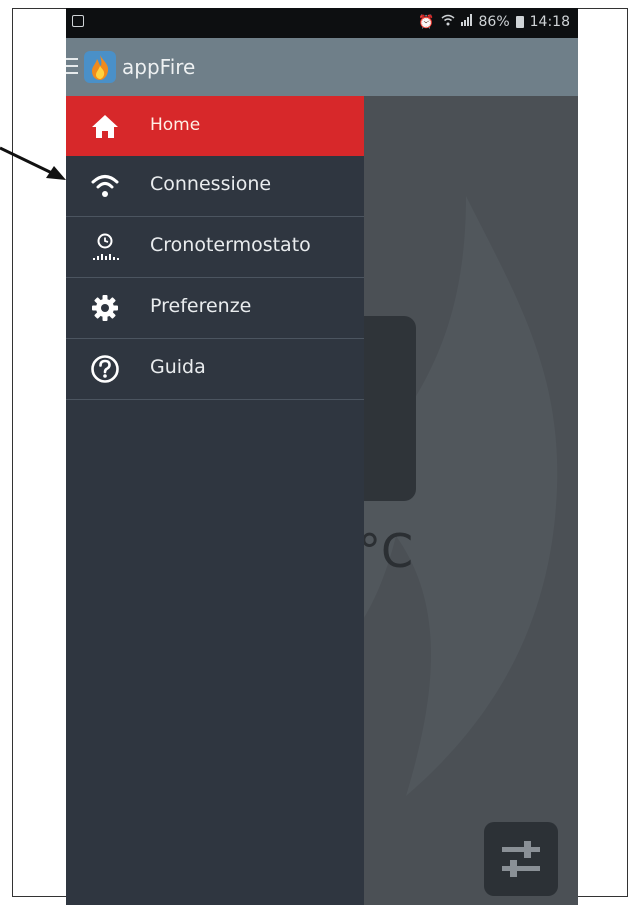 This screenshot has width=638, height=905. Describe the element at coordinates (105, 369) in the screenshot. I see `help-icon` at that location.